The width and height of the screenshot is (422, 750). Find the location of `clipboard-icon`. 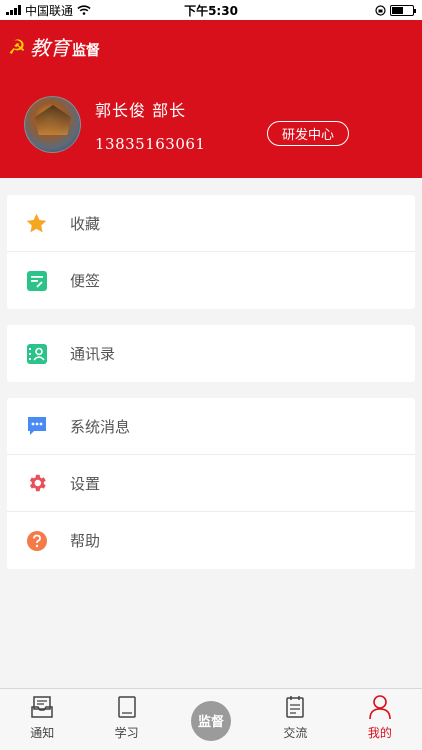

clipboard-icon is located at coordinates (295, 707).